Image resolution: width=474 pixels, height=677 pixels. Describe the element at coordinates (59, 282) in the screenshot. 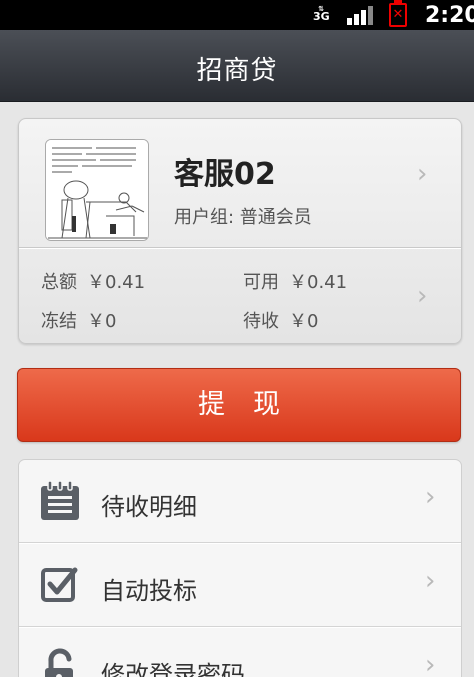

I see `stat-total-label: 总额` at that location.